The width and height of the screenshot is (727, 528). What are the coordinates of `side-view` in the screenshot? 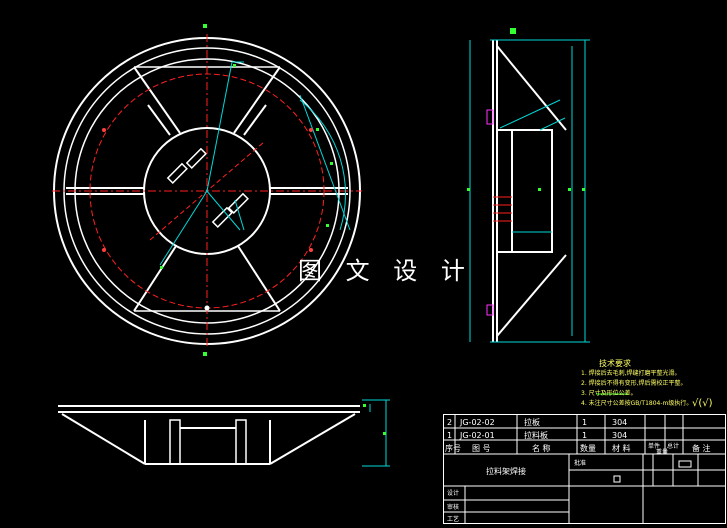 It's located at (529, 191).